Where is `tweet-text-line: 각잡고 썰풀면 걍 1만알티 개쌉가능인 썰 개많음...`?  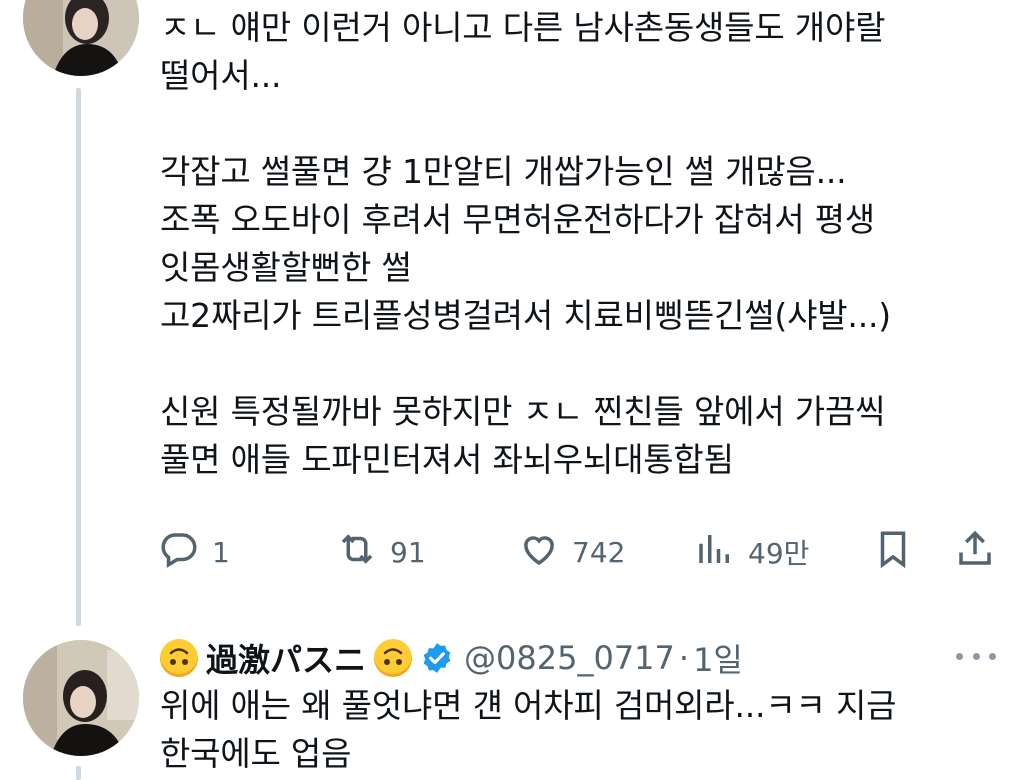
tweet-text-line: 각잡고 썰풀면 걍 1만알티 개쌉가능인 썰 개많음... is located at coordinates (503, 171).